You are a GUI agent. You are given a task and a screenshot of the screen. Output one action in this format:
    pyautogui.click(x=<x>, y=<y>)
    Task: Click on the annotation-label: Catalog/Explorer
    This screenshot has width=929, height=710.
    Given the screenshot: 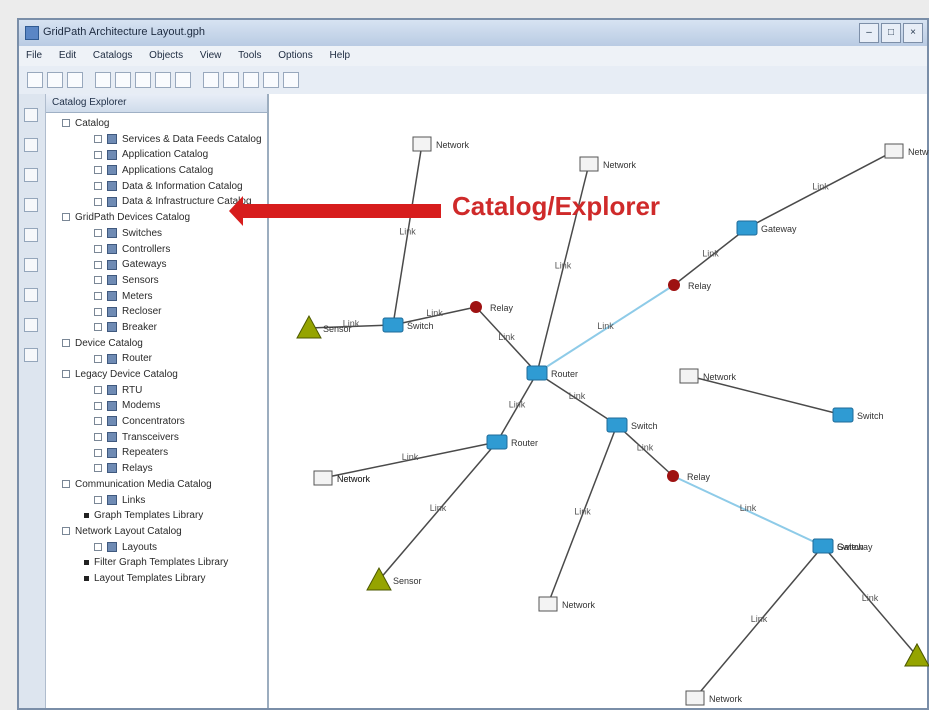 What is the action you would take?
    pyautogui.click(x=556, y=206)
    